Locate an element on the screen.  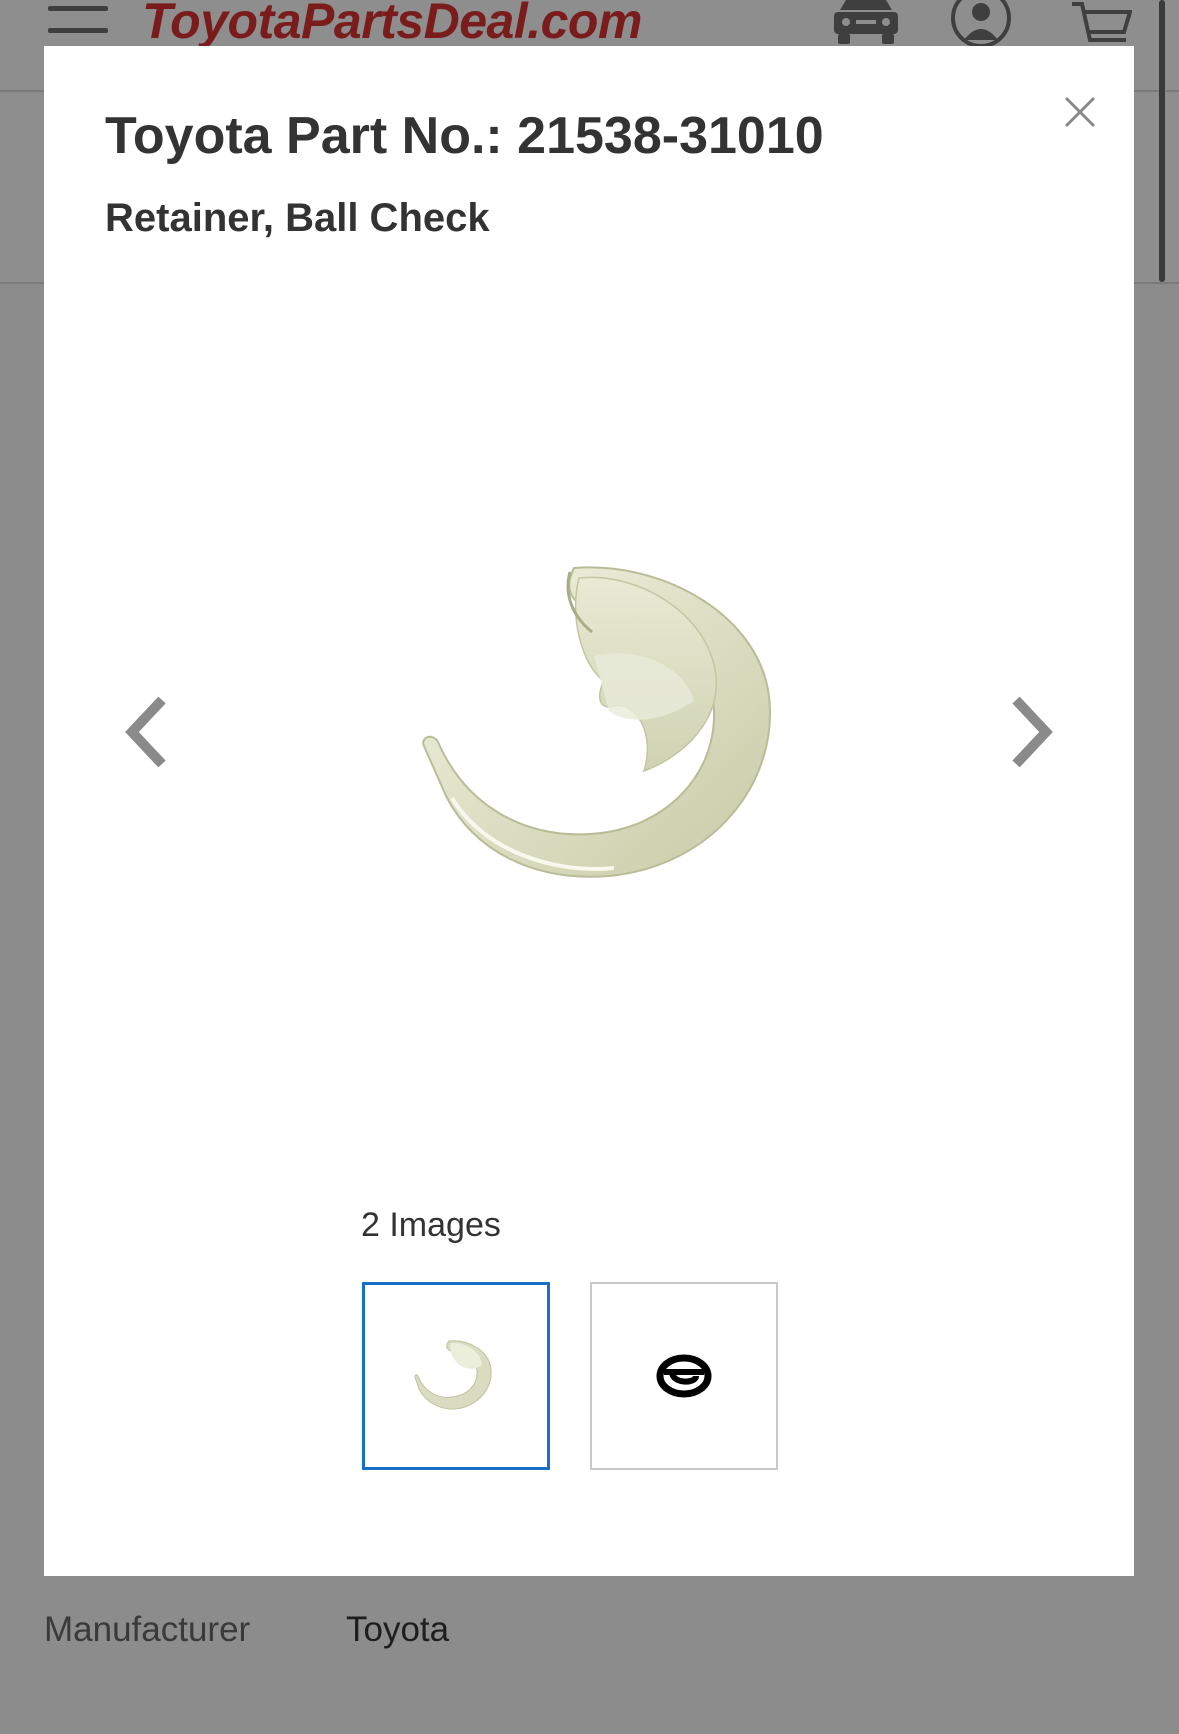
product-image is located at coordinates (596, 722).